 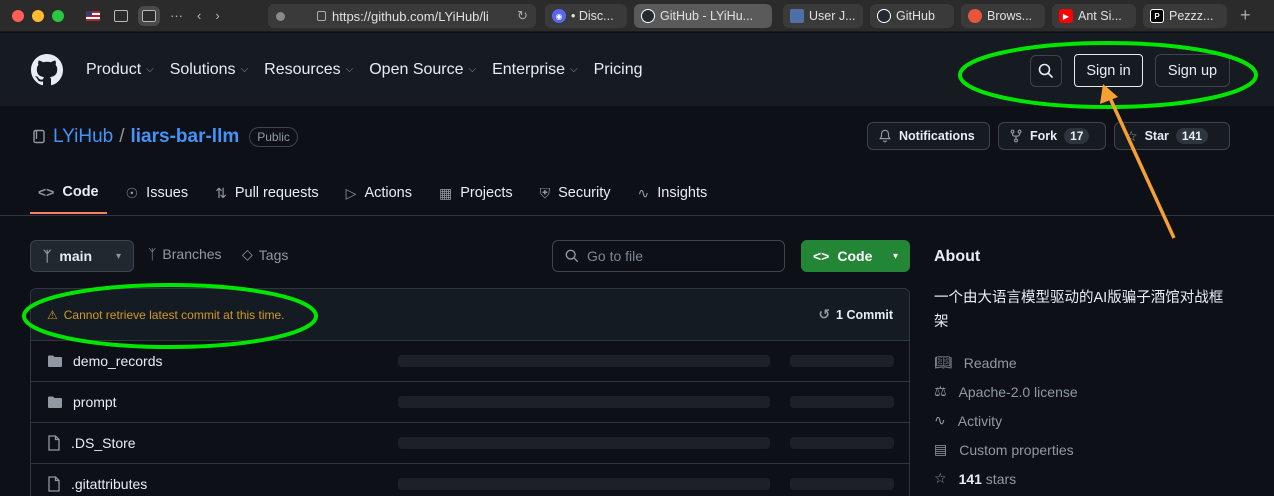 What do you see at coordinates (1172, 136) in the screenshot?
I see `star-button: ☆ Star 141` at bounding box center [1172, 136].